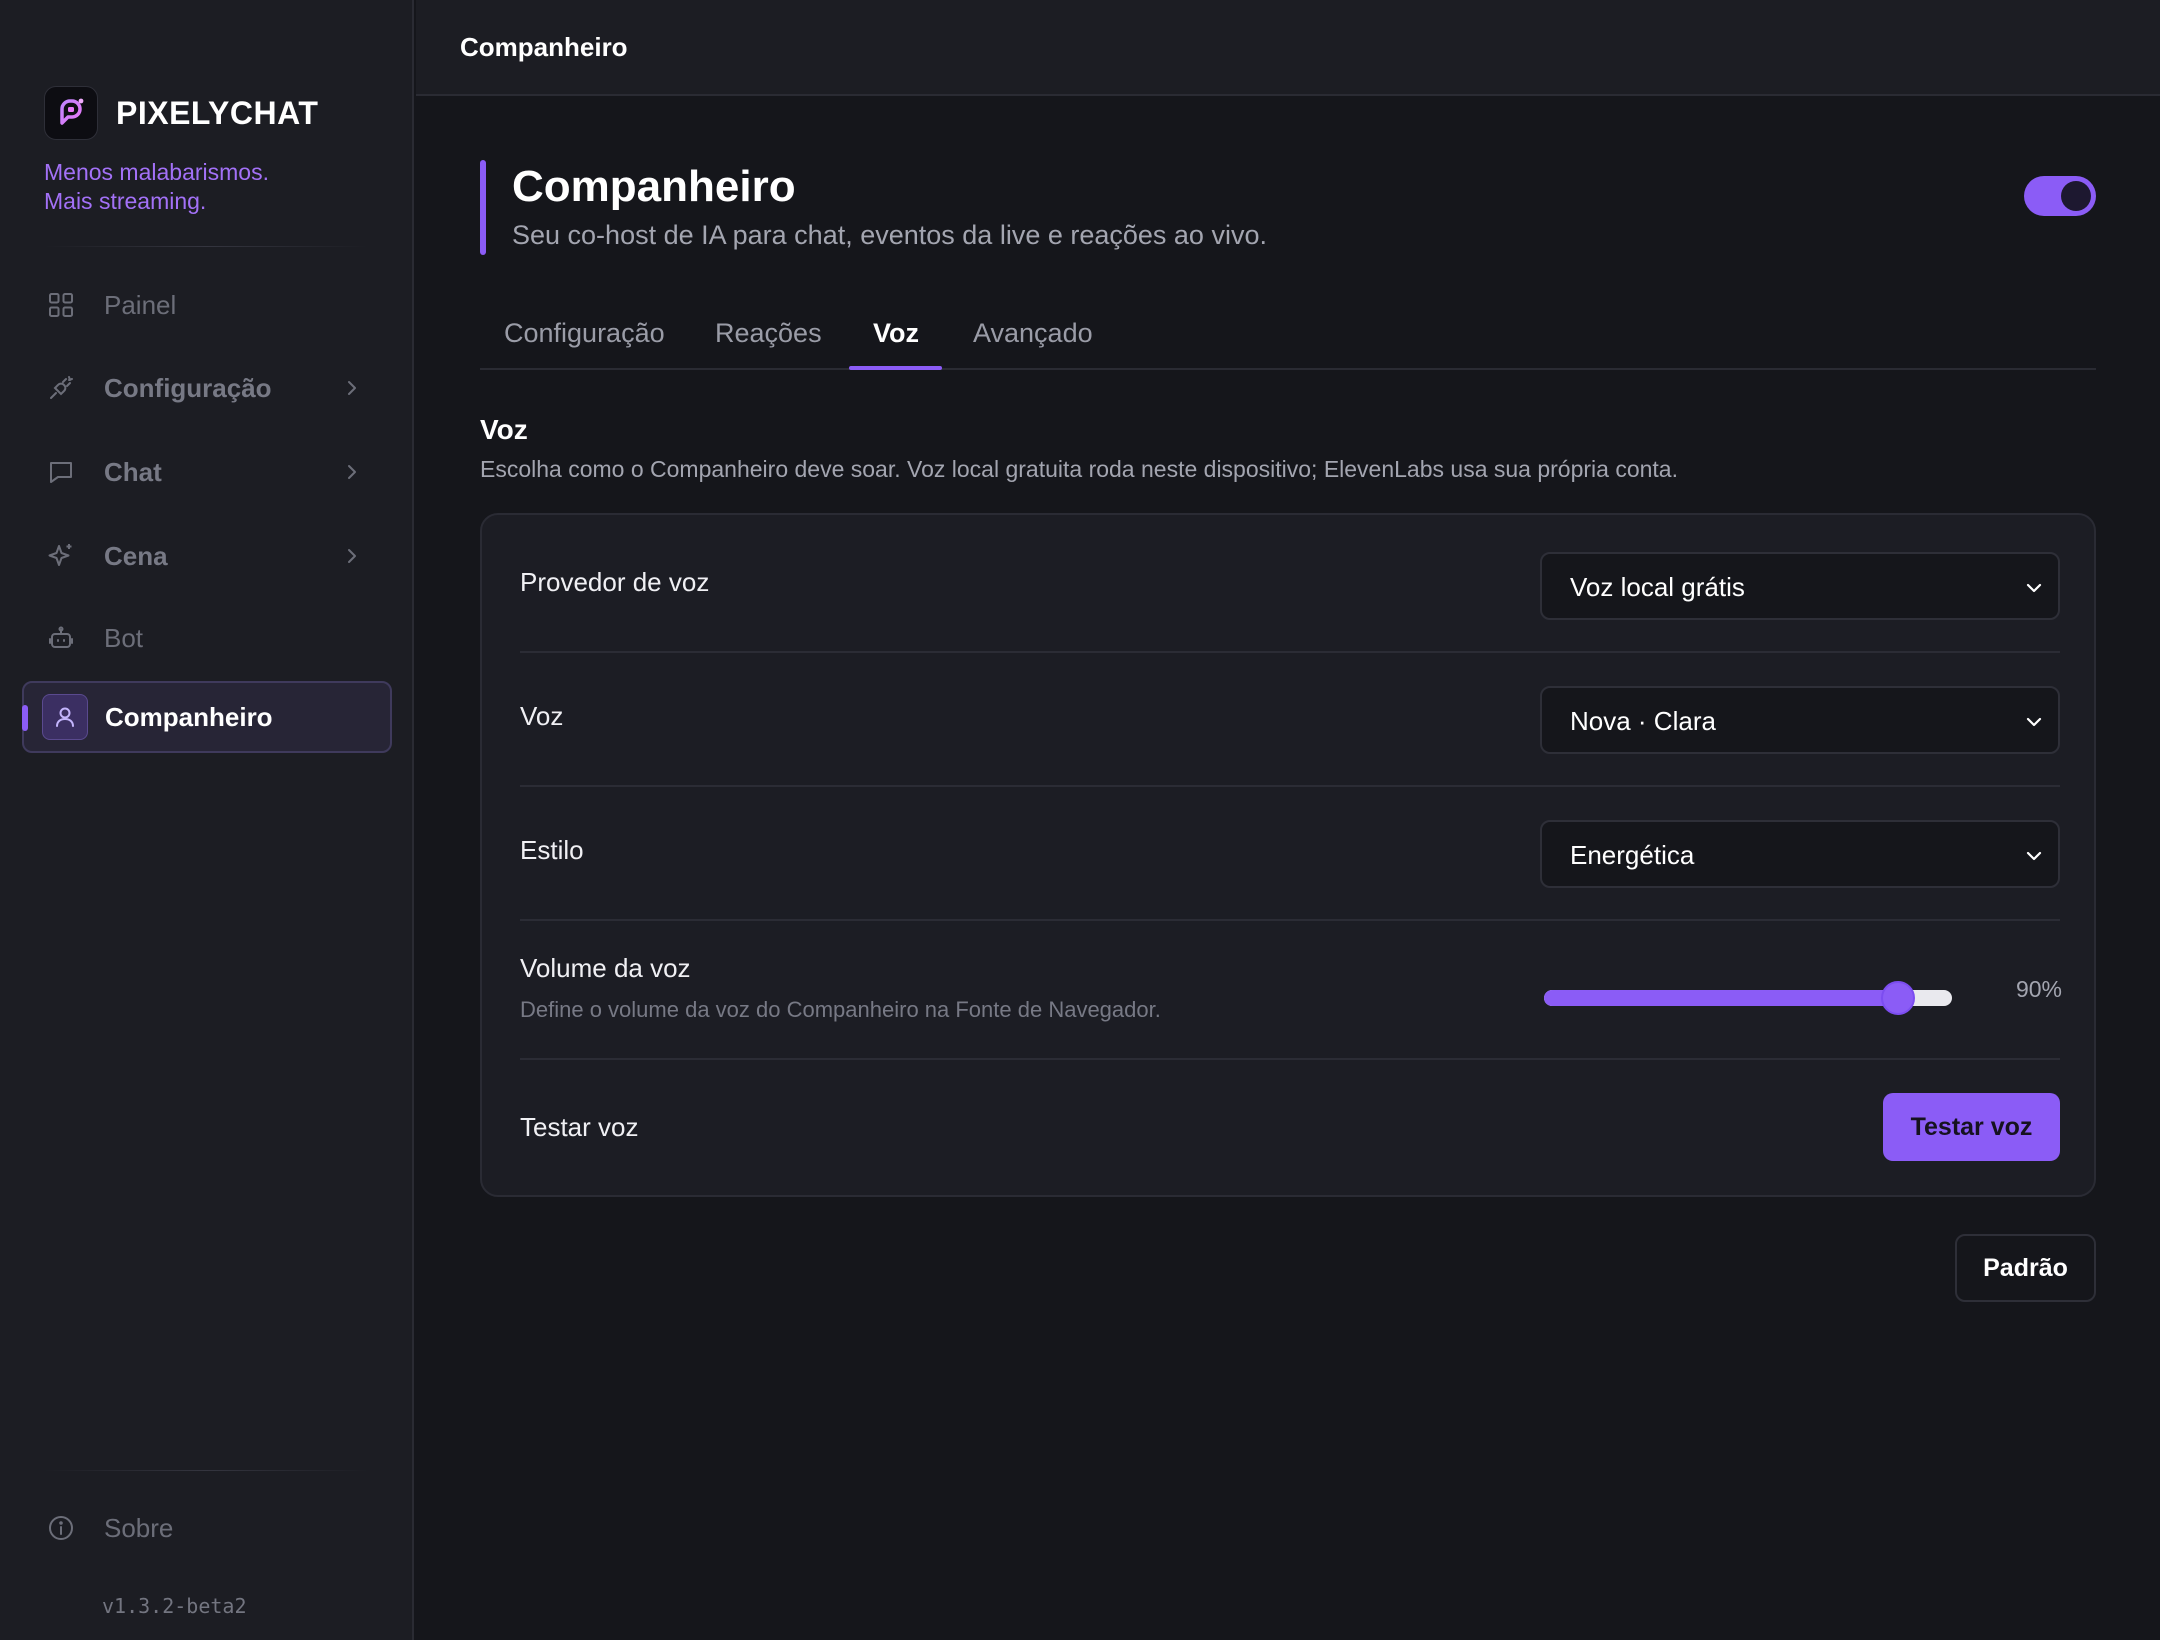 This screenshot has height=1640, width=2160. Describe the element at coordinates (1657, 587) in the screenshot. I see `provider-select-value: Voz local grátis` at that location.